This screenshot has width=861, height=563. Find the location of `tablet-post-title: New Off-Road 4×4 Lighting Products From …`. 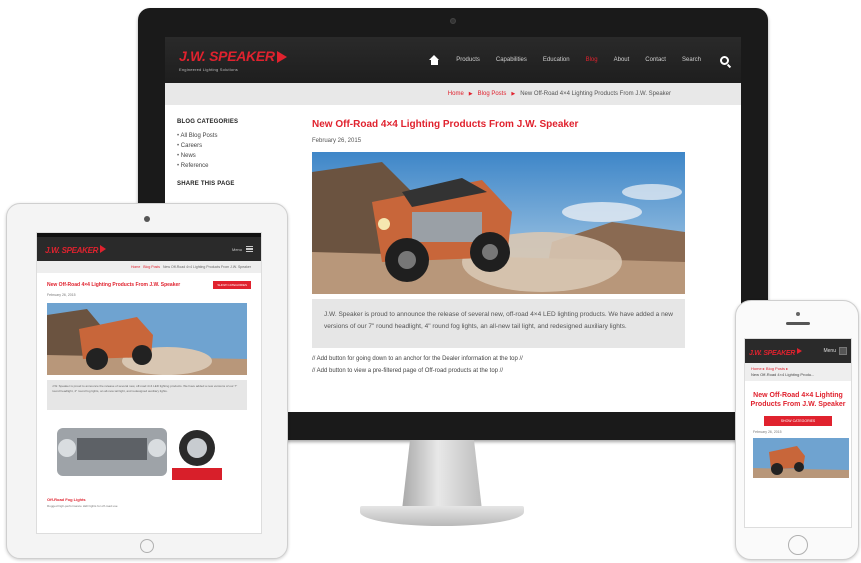

tablet-post-title: New Off-Road 4×4 Lighting Products From … is located at coordinates (114, 285).